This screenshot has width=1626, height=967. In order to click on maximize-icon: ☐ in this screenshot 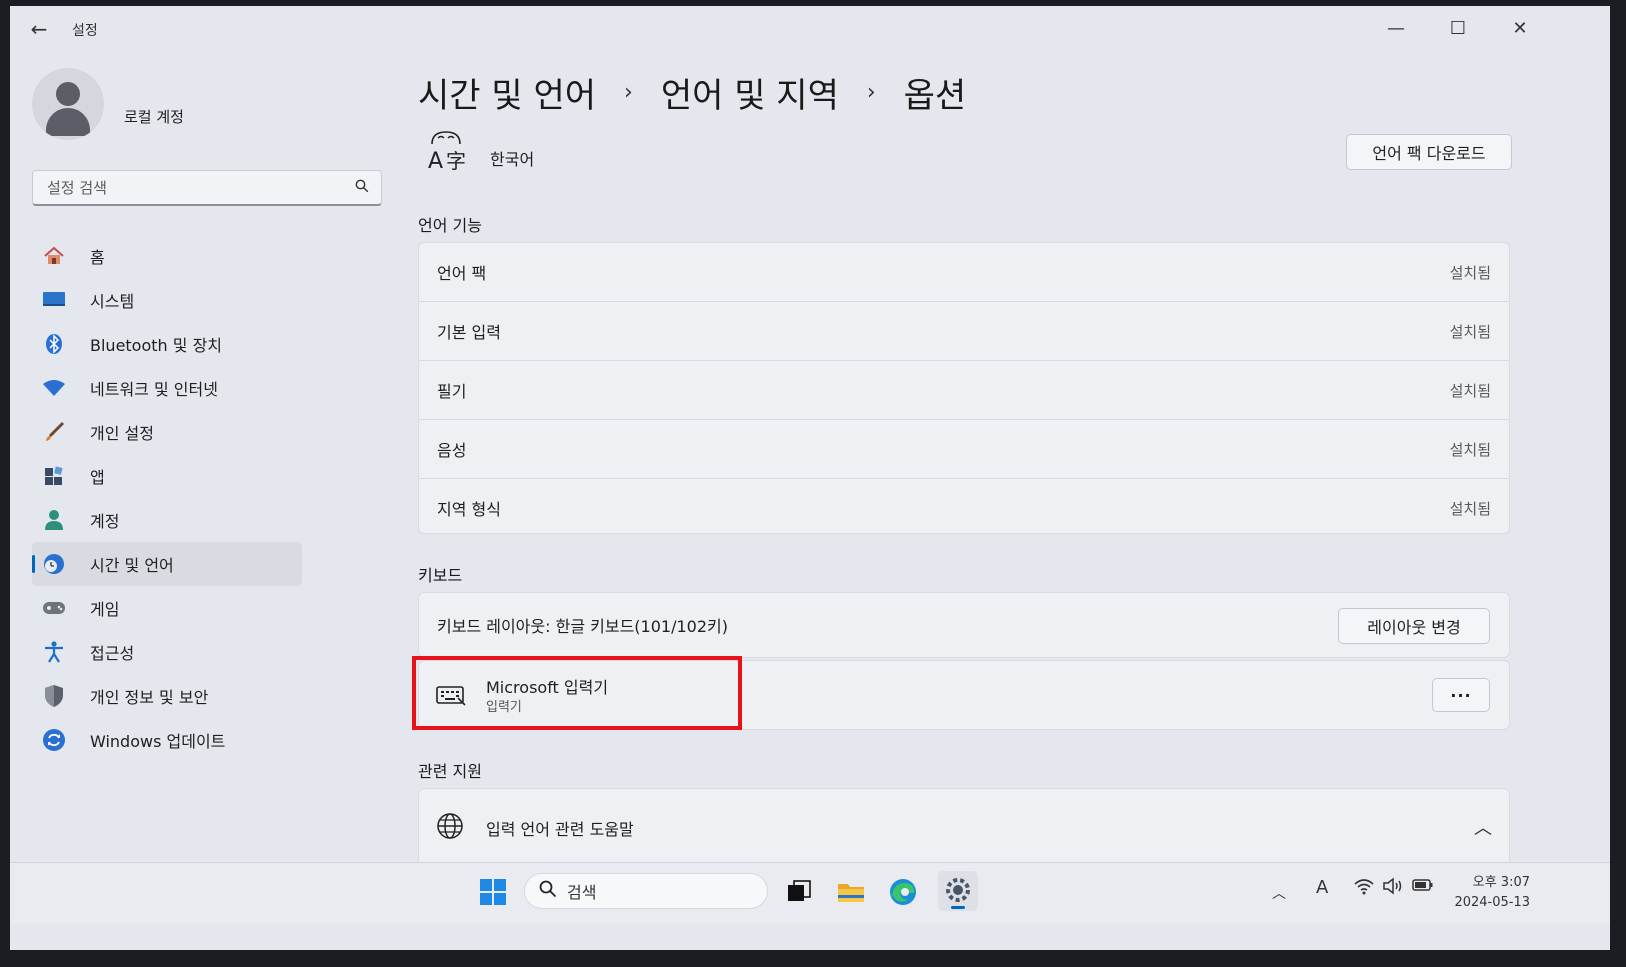, I will do `click(1458, 29)`.